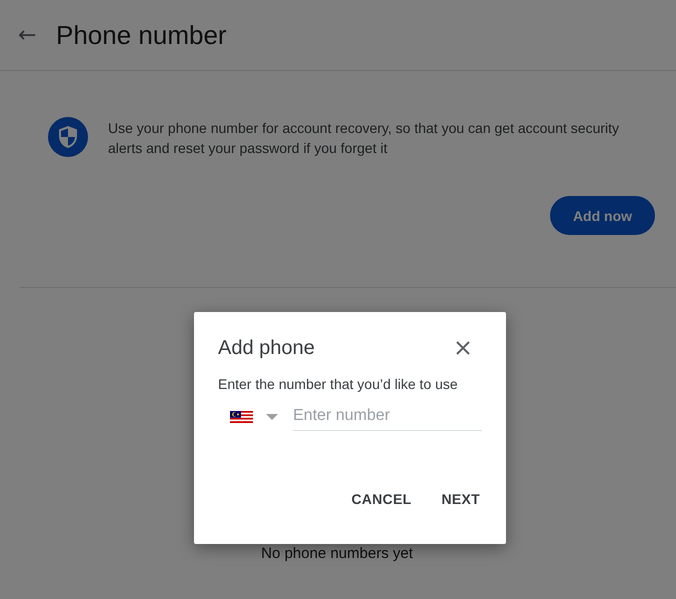 Image resolution: width=676 pixels, height=599 pixels. Describe the element at coordinates (266, 348) in the screenshot. I see `dialog-title: Add phone` at that location.